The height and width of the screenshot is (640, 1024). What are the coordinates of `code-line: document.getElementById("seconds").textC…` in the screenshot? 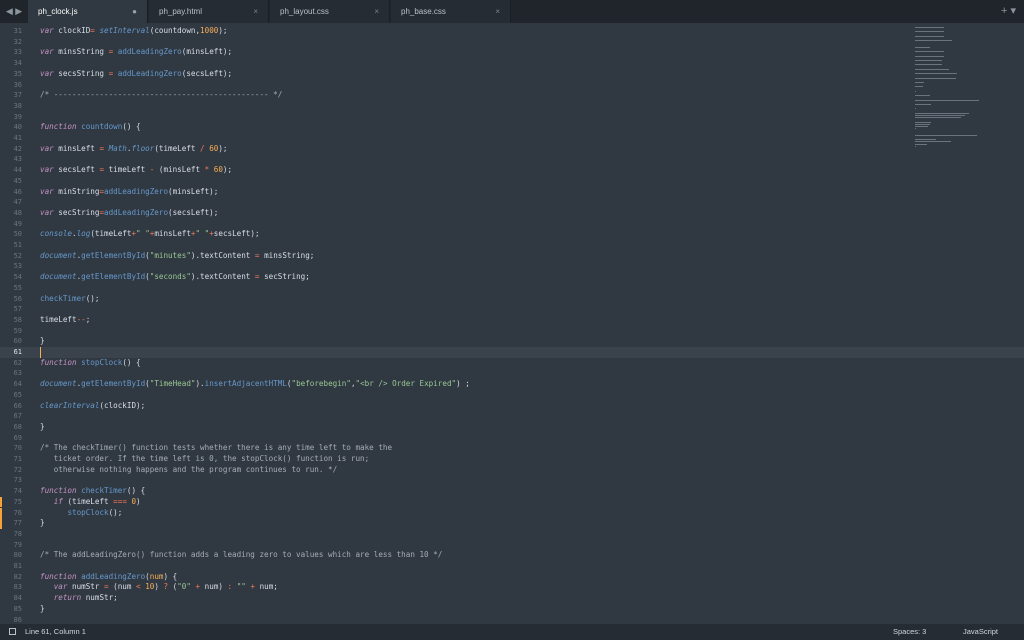 It's located at (175, 277).